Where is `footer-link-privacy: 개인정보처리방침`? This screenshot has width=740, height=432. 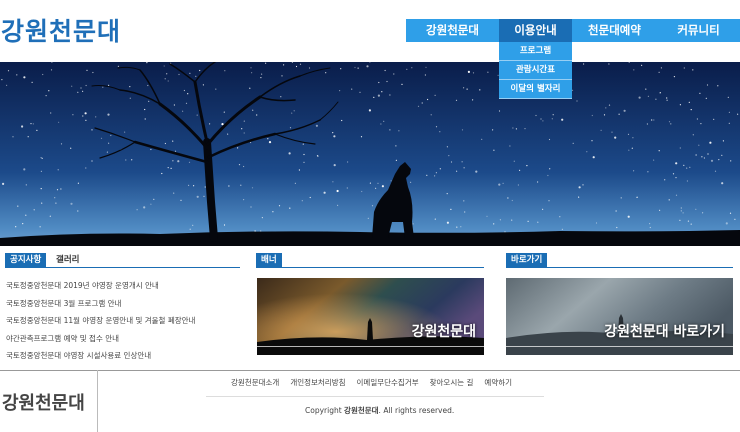 footer-link-privacy: 개인정보처리방침 is located at coordinates (317, 382).